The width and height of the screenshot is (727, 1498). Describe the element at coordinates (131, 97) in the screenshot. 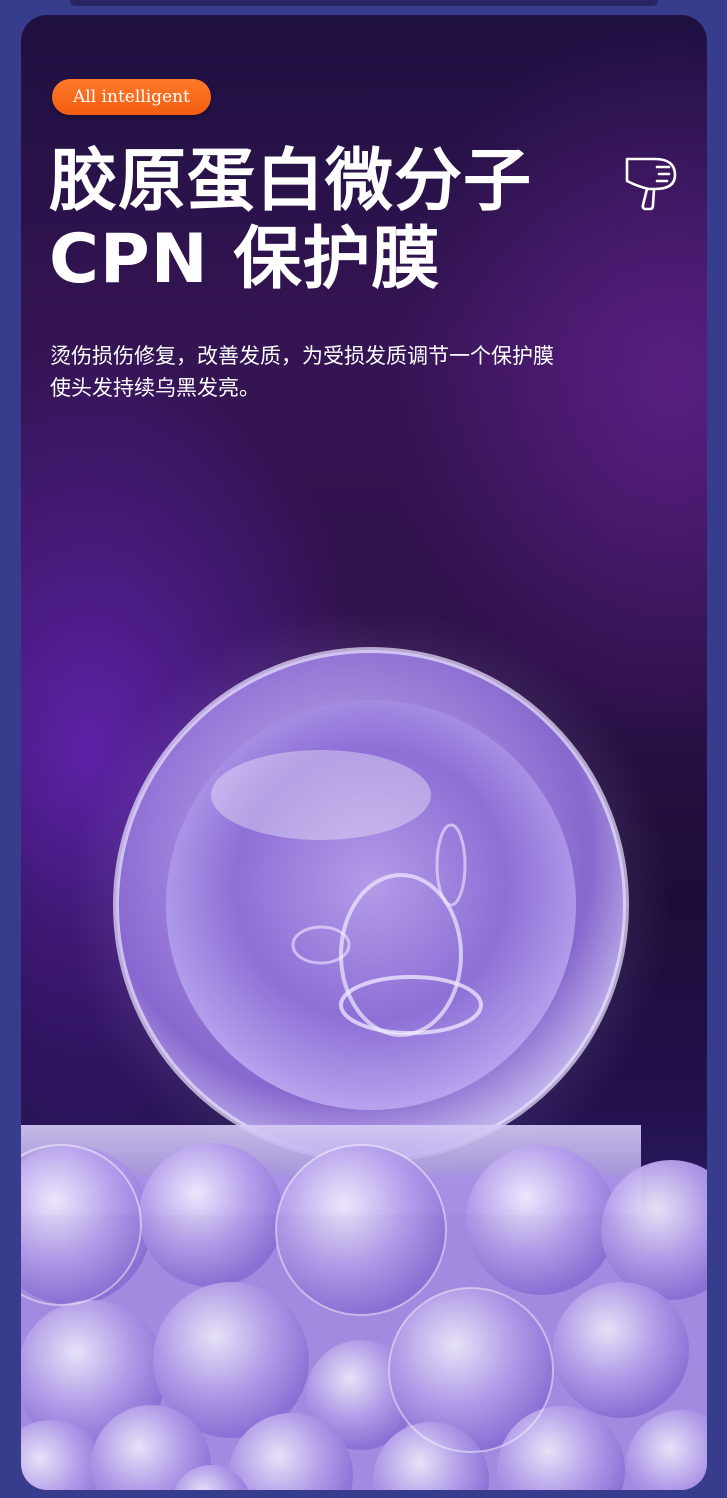

I see `feature-badge: All intelligent` at that location.